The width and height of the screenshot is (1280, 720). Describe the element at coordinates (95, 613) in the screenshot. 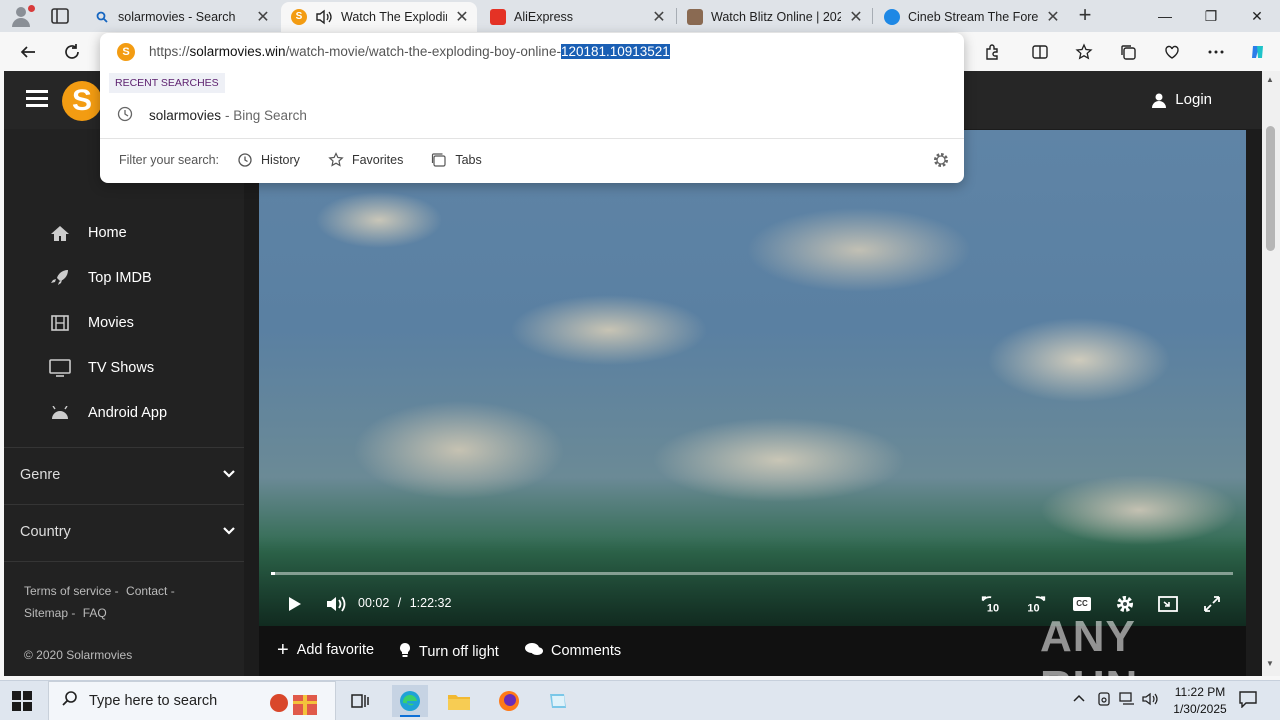

I see `faq-link: FAQ` at that location.